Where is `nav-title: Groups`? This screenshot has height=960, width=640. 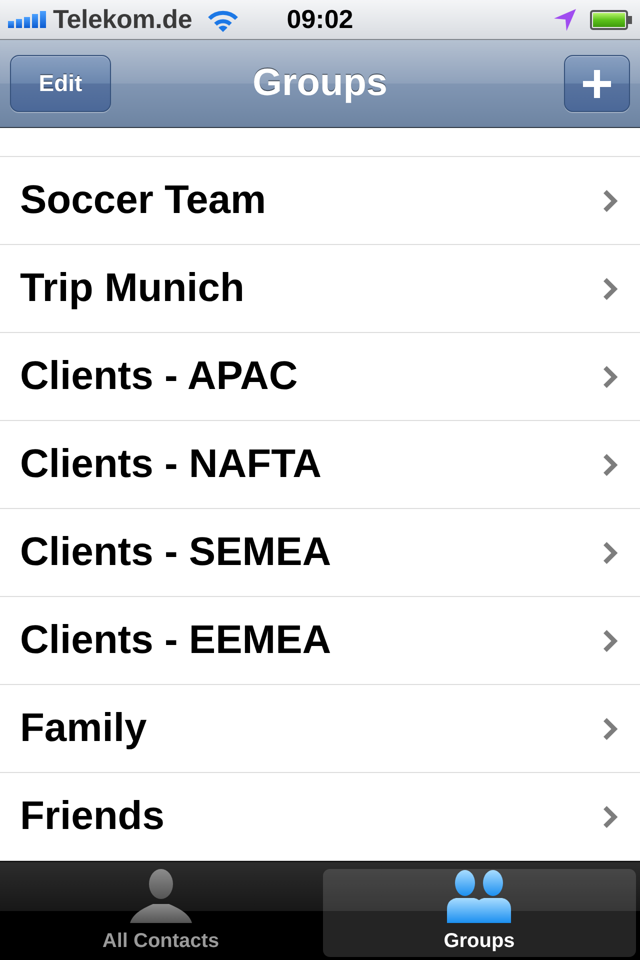 nav-title: Groups is located at coordinates (320, 83).